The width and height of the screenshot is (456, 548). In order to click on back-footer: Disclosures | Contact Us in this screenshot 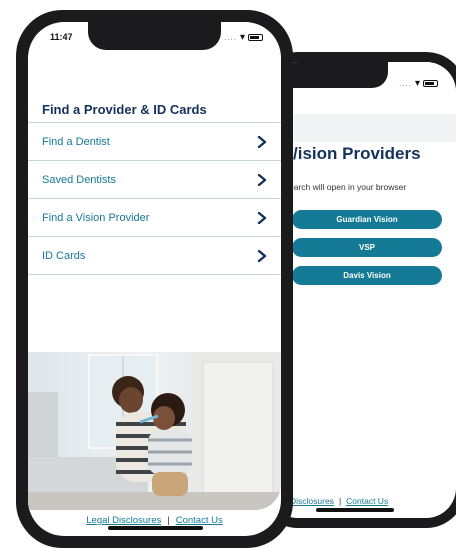, I will do `click(339, 501)`.